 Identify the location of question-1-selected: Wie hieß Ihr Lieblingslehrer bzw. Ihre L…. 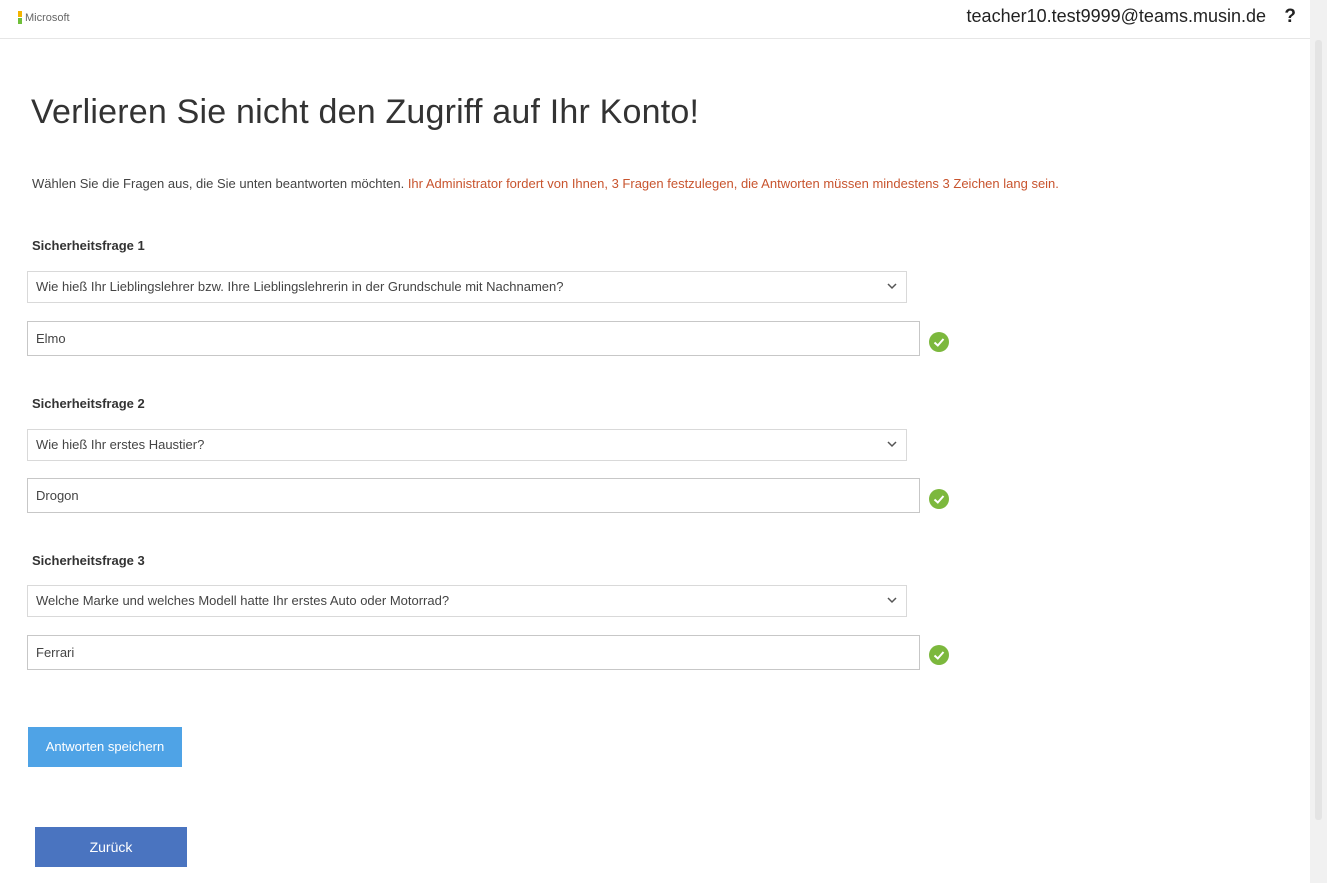
(300, 286).